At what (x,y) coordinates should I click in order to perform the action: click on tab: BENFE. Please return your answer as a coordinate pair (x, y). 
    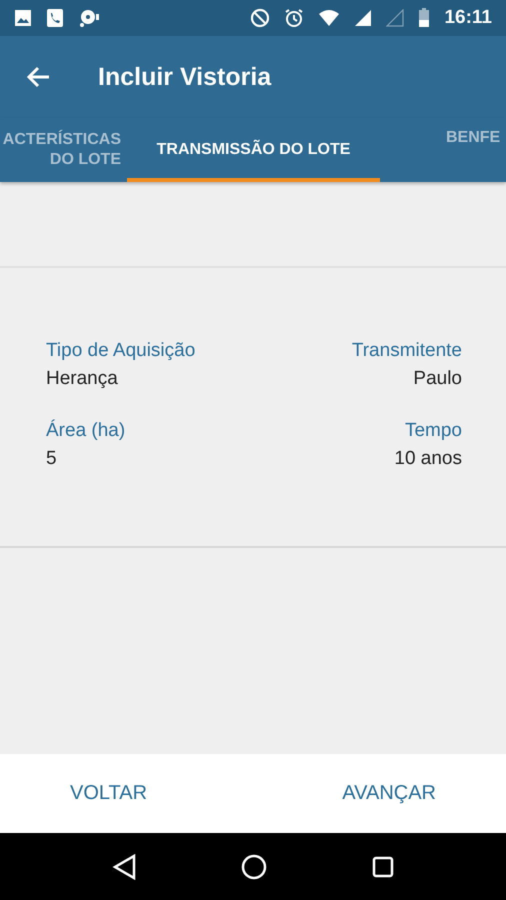
    Looking at the image, I should click on (443, 150).